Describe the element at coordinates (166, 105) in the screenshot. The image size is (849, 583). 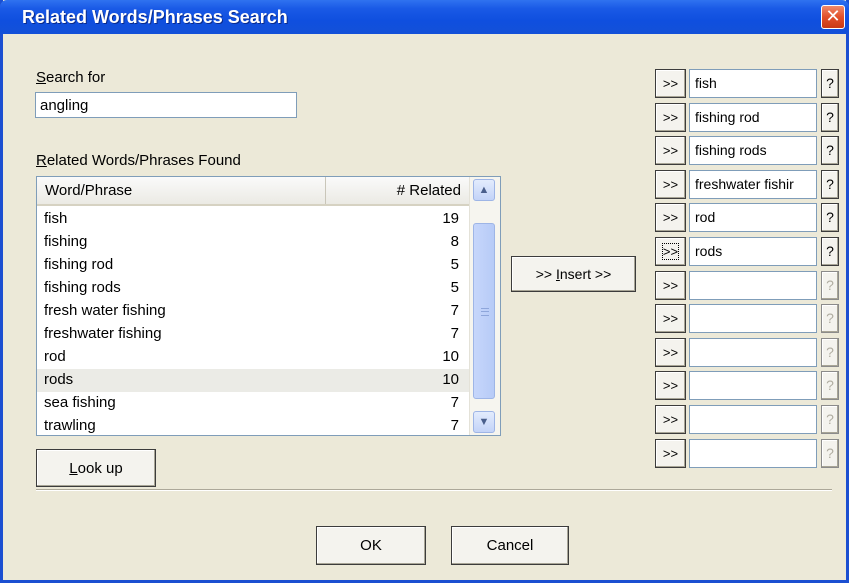
I see `search-input` at that location.